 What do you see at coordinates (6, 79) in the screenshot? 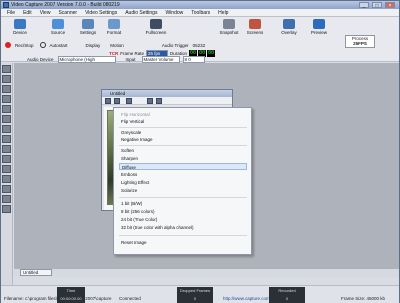
I see `tool-2-icon` at bounding box center [6, 79].